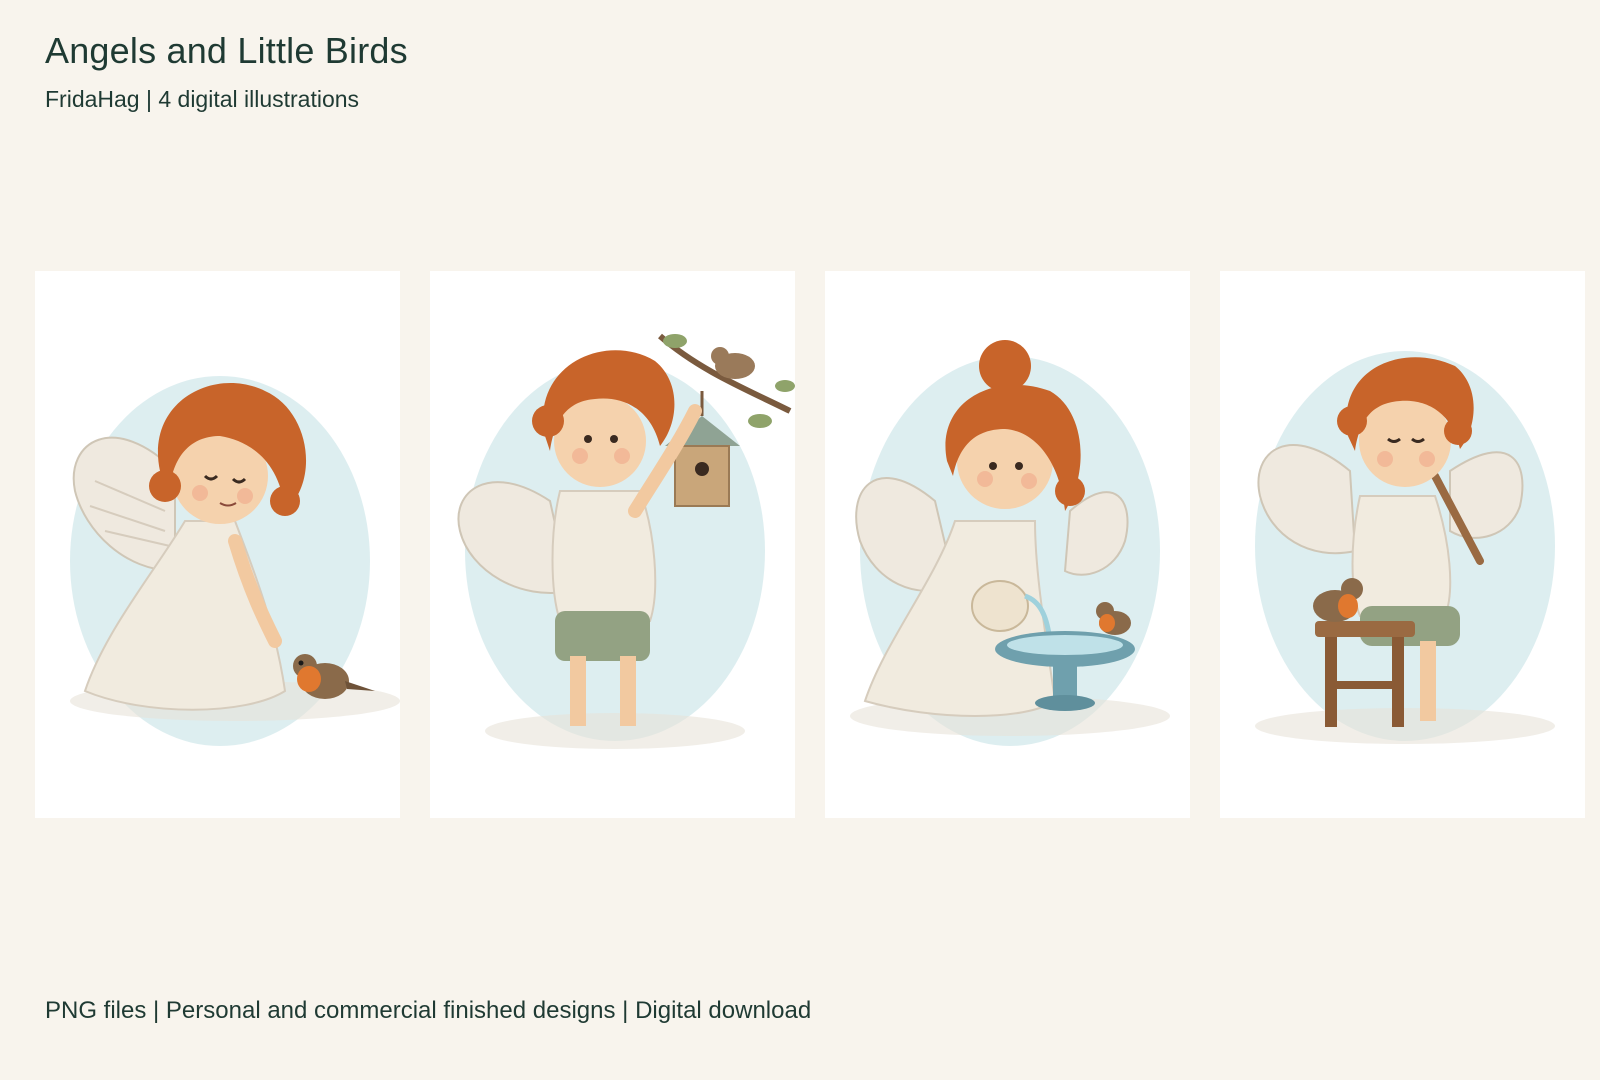  Describe the element at coordinates (1405, 547) in the screenshot. I see `angel-flute-illustration` at that location.